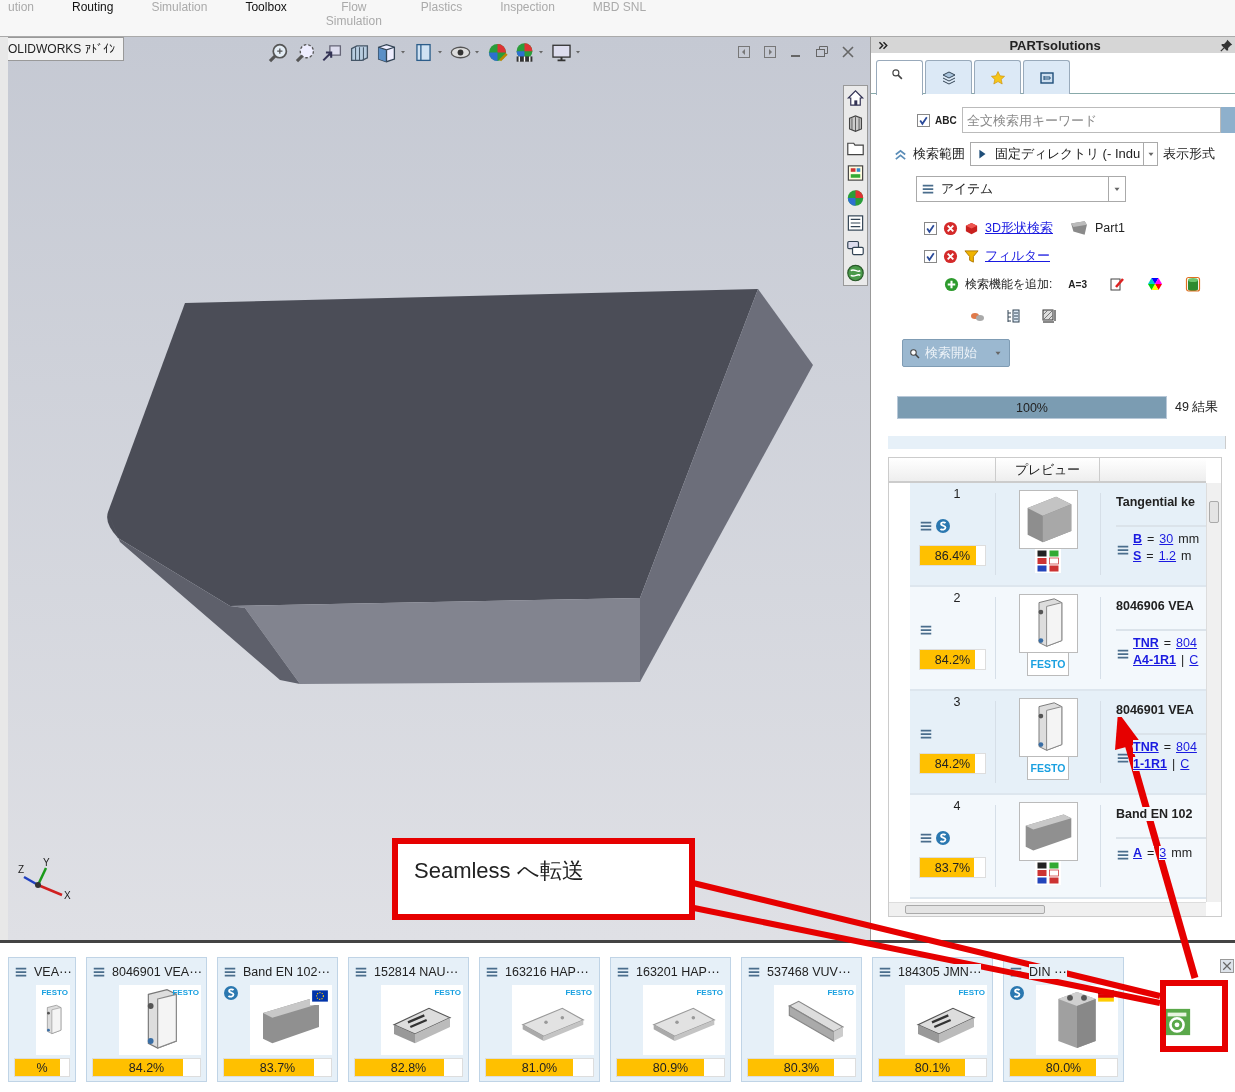 This screenshot has width=1235, height=1092. What do you see at coordinates (855, 273) in the screenshot?
I see `globe-icon` at bounding box center [855, 273].